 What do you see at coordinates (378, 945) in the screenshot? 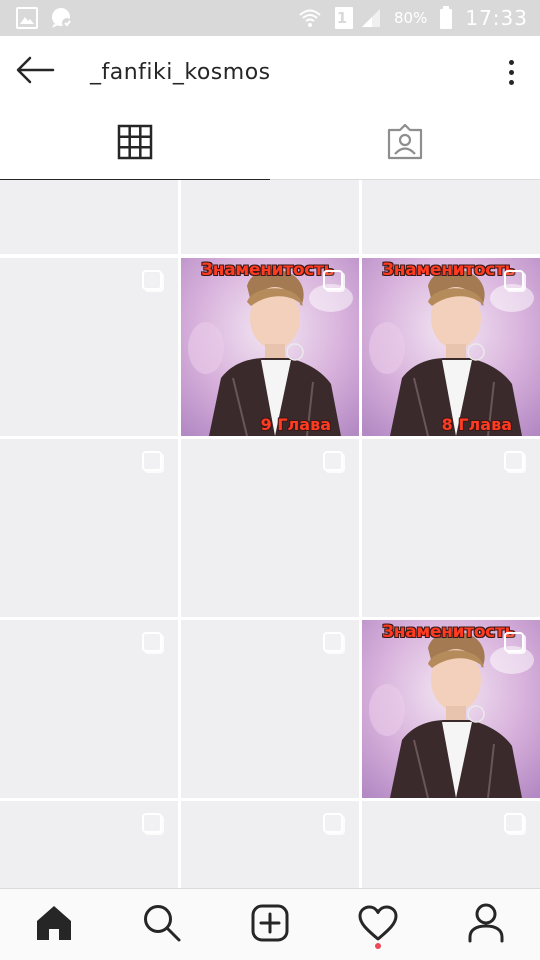
I see `notification-dot` at bounding box center [378, 945].